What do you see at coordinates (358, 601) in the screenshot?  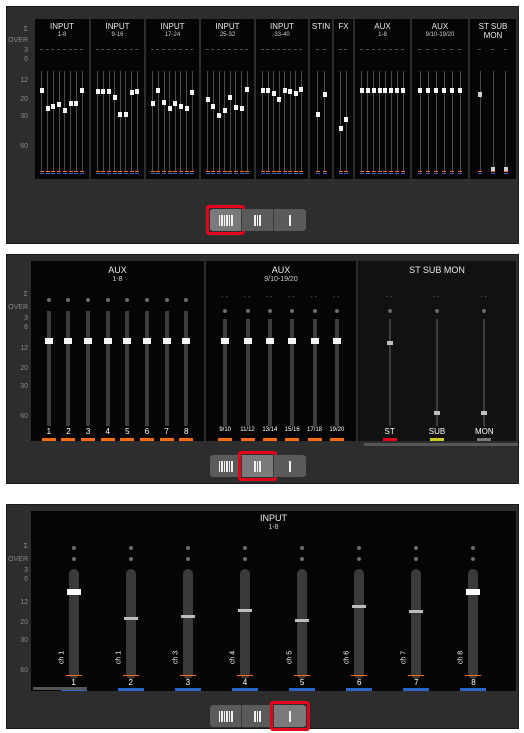 I see `input-channel-strip: ch 6 6` at bounding box center [358, 601].